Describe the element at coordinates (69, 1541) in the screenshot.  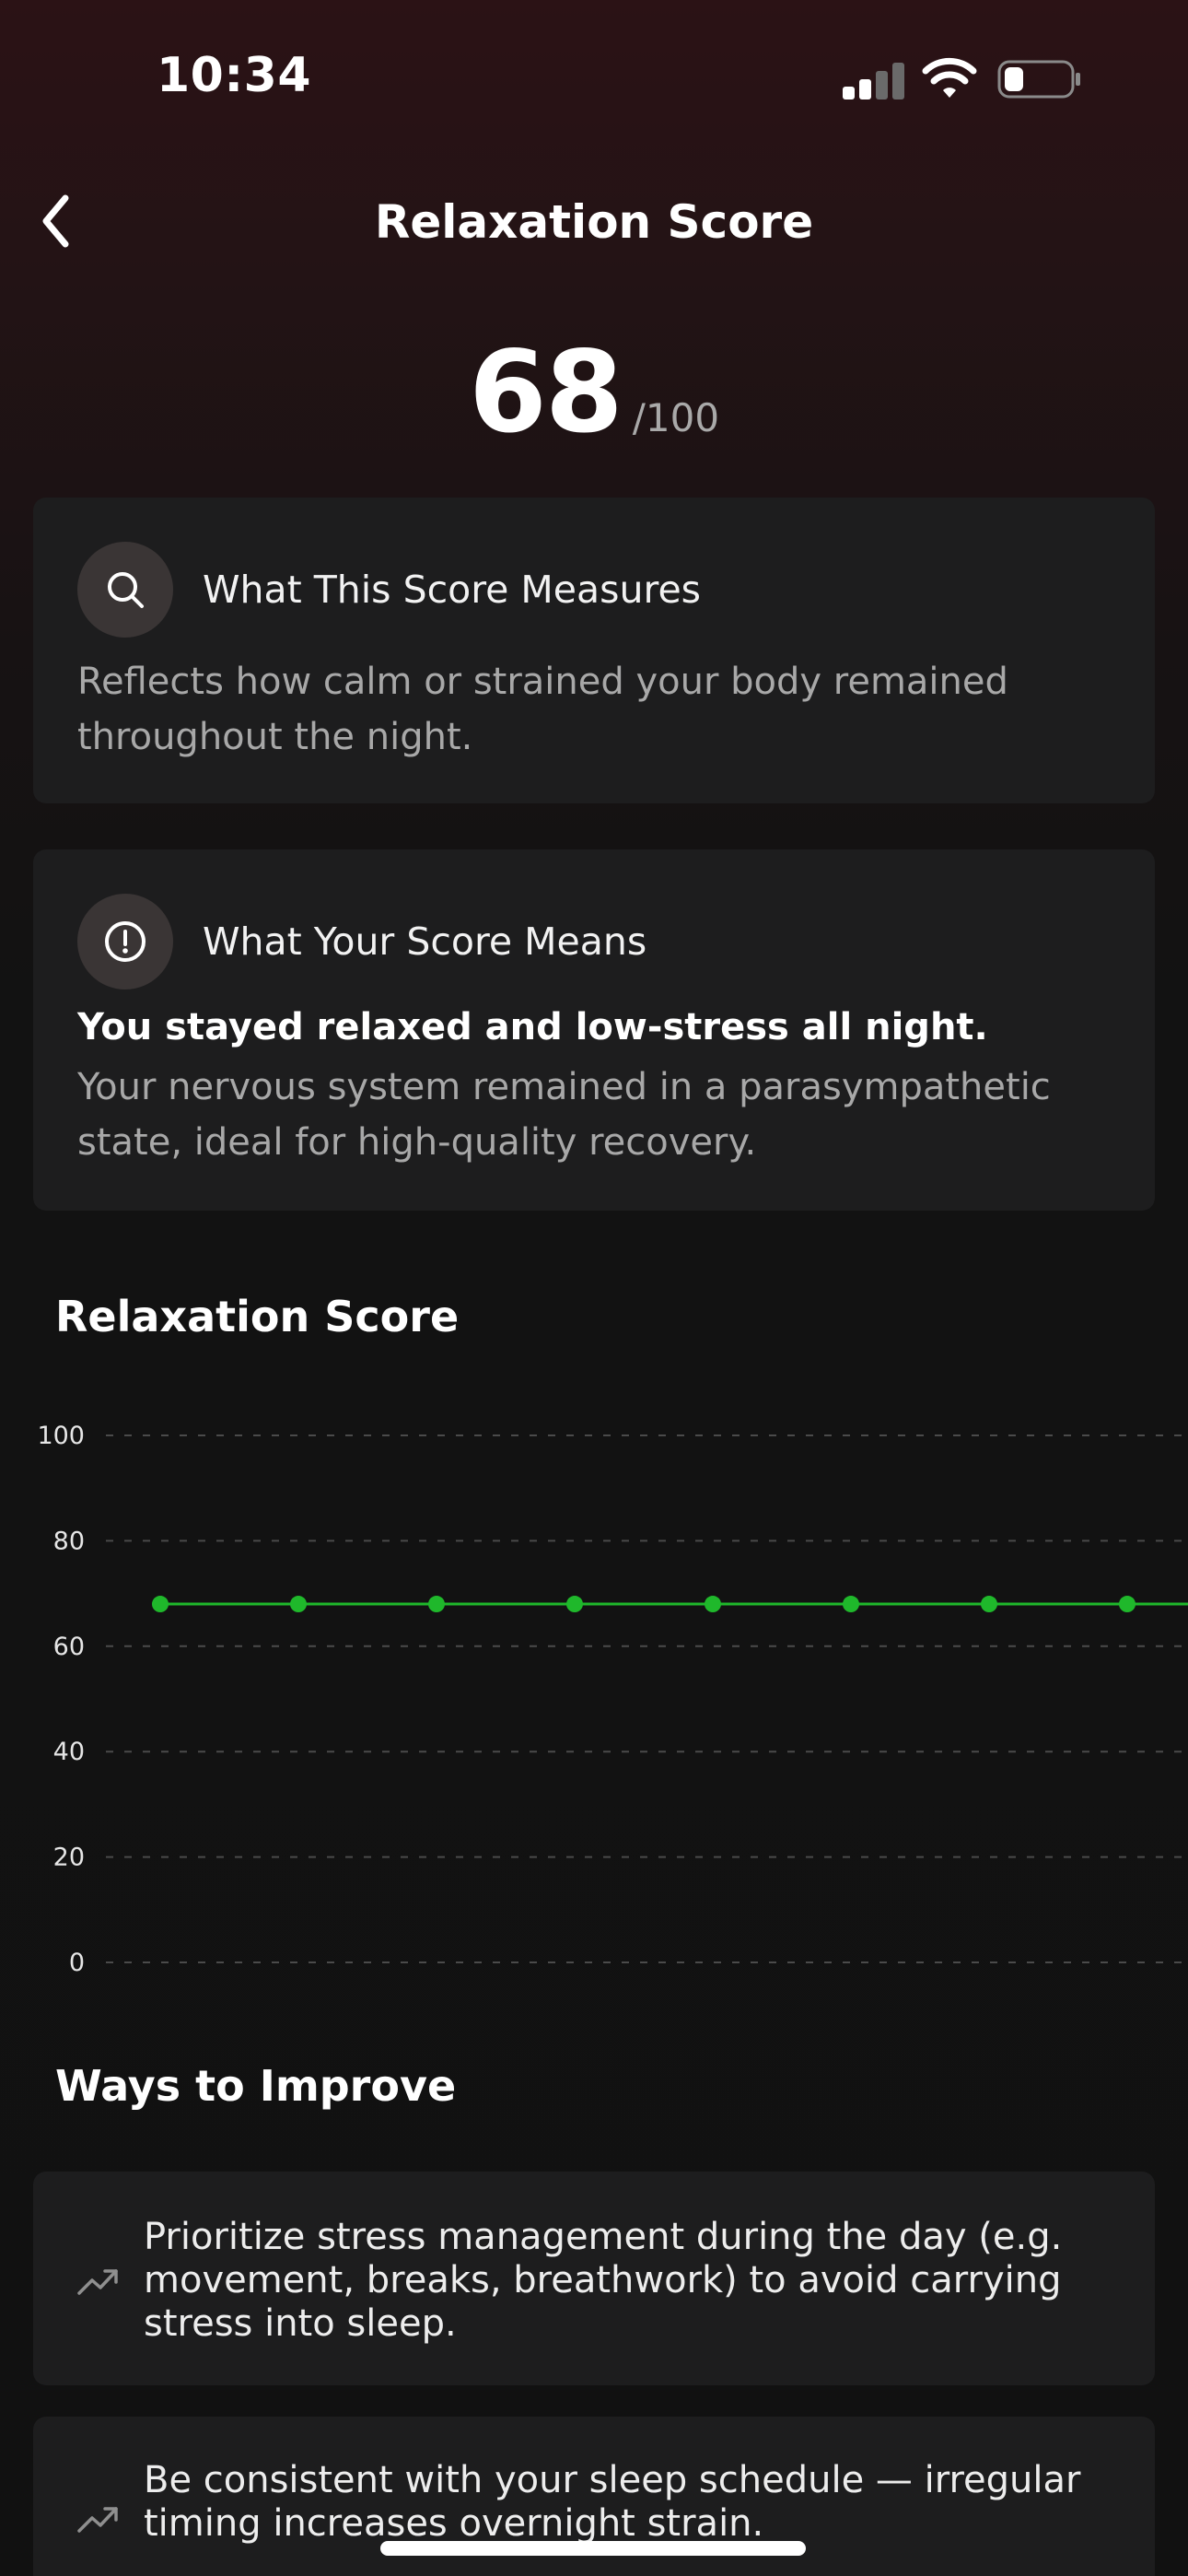
I see `y-tick-label: 80` at that location.